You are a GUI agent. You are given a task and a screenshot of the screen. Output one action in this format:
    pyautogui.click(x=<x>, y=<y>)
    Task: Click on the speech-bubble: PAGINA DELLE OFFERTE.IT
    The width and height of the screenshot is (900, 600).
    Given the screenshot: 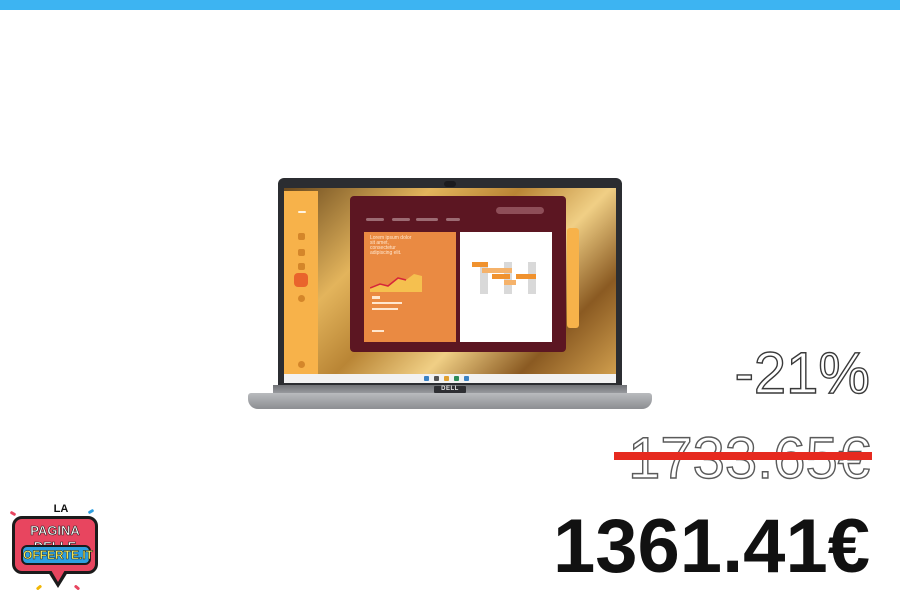 What is the action you would take?
    pyautogui.click(x=55, y=545)
    